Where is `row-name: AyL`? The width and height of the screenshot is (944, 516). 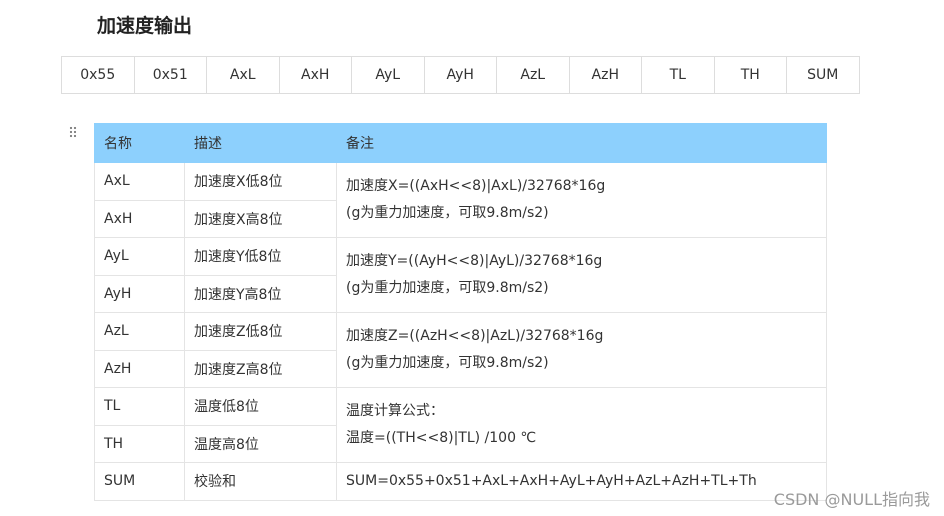
row-name: AyL is located at coordinates (139, 256).